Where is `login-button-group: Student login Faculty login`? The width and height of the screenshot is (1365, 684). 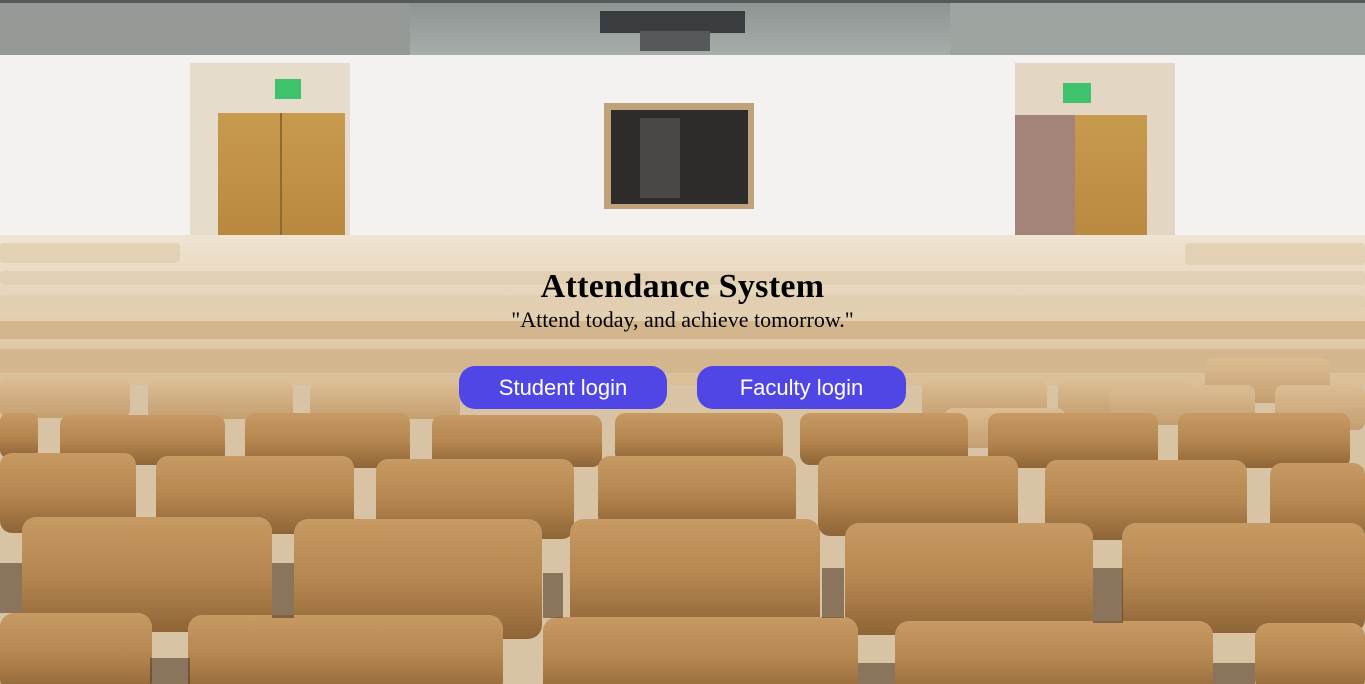 login-button-group: Student login Faculty login is located at coordinates (682, 387).